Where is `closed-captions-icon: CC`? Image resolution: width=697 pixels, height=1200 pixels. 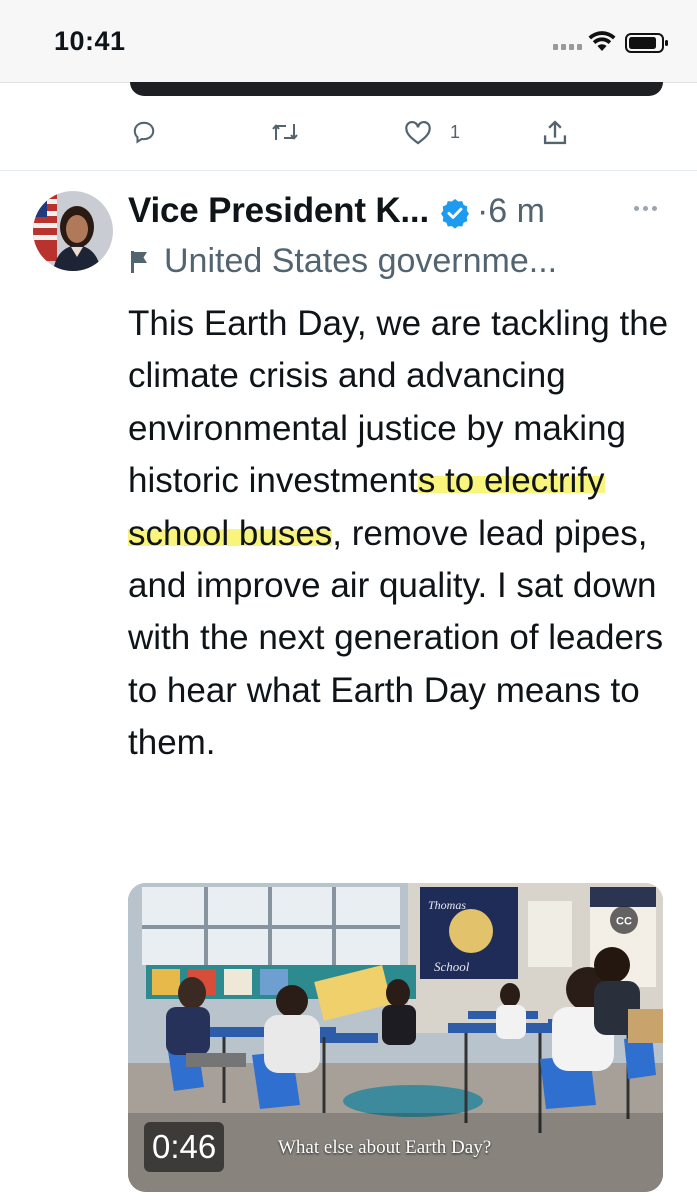 closed-captions-icon: CC is located at coordinates (624, 920).